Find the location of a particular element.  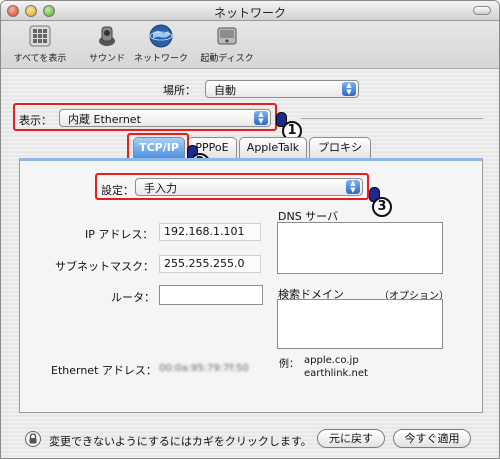

toolbar-show-all-label: すべてを表示 is located at coordinates (40, 59).